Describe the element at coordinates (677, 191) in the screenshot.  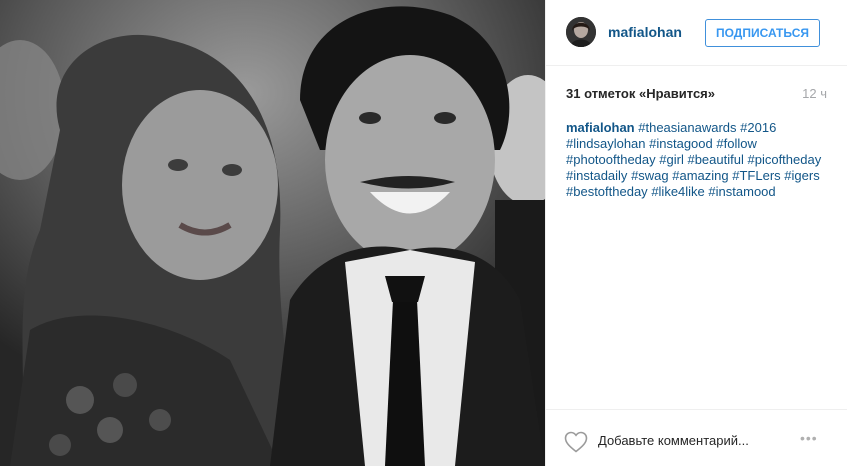
I see `hashtag-link: #like4like` at that location.